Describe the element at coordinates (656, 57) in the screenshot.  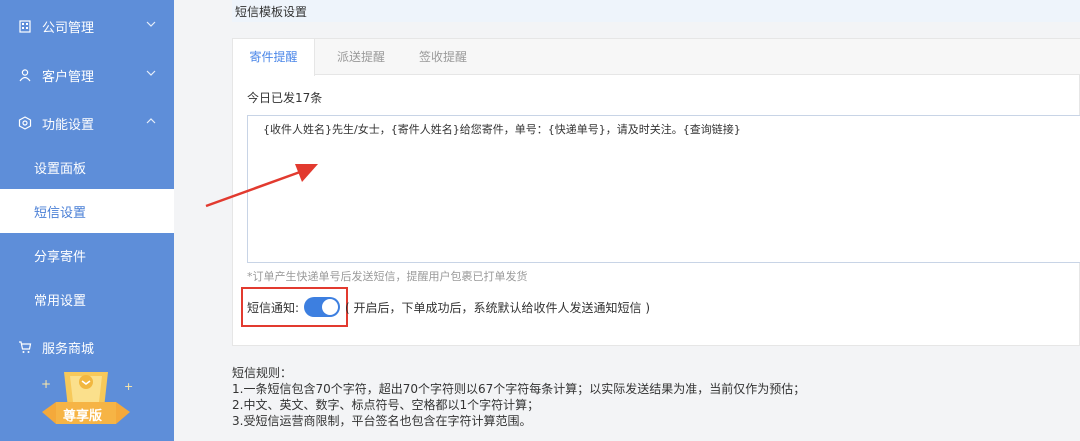
I see `tab-bar: 寄件提醒 派送提醒 签收提醒` at that location.